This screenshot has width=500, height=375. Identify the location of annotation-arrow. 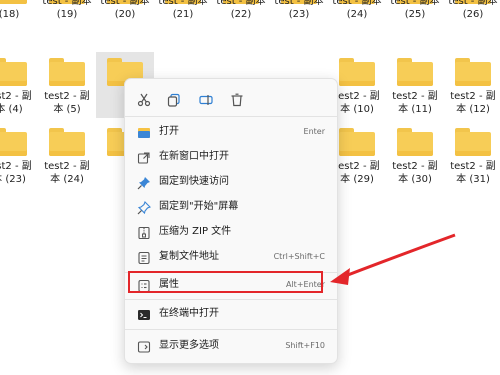
(393, 259).